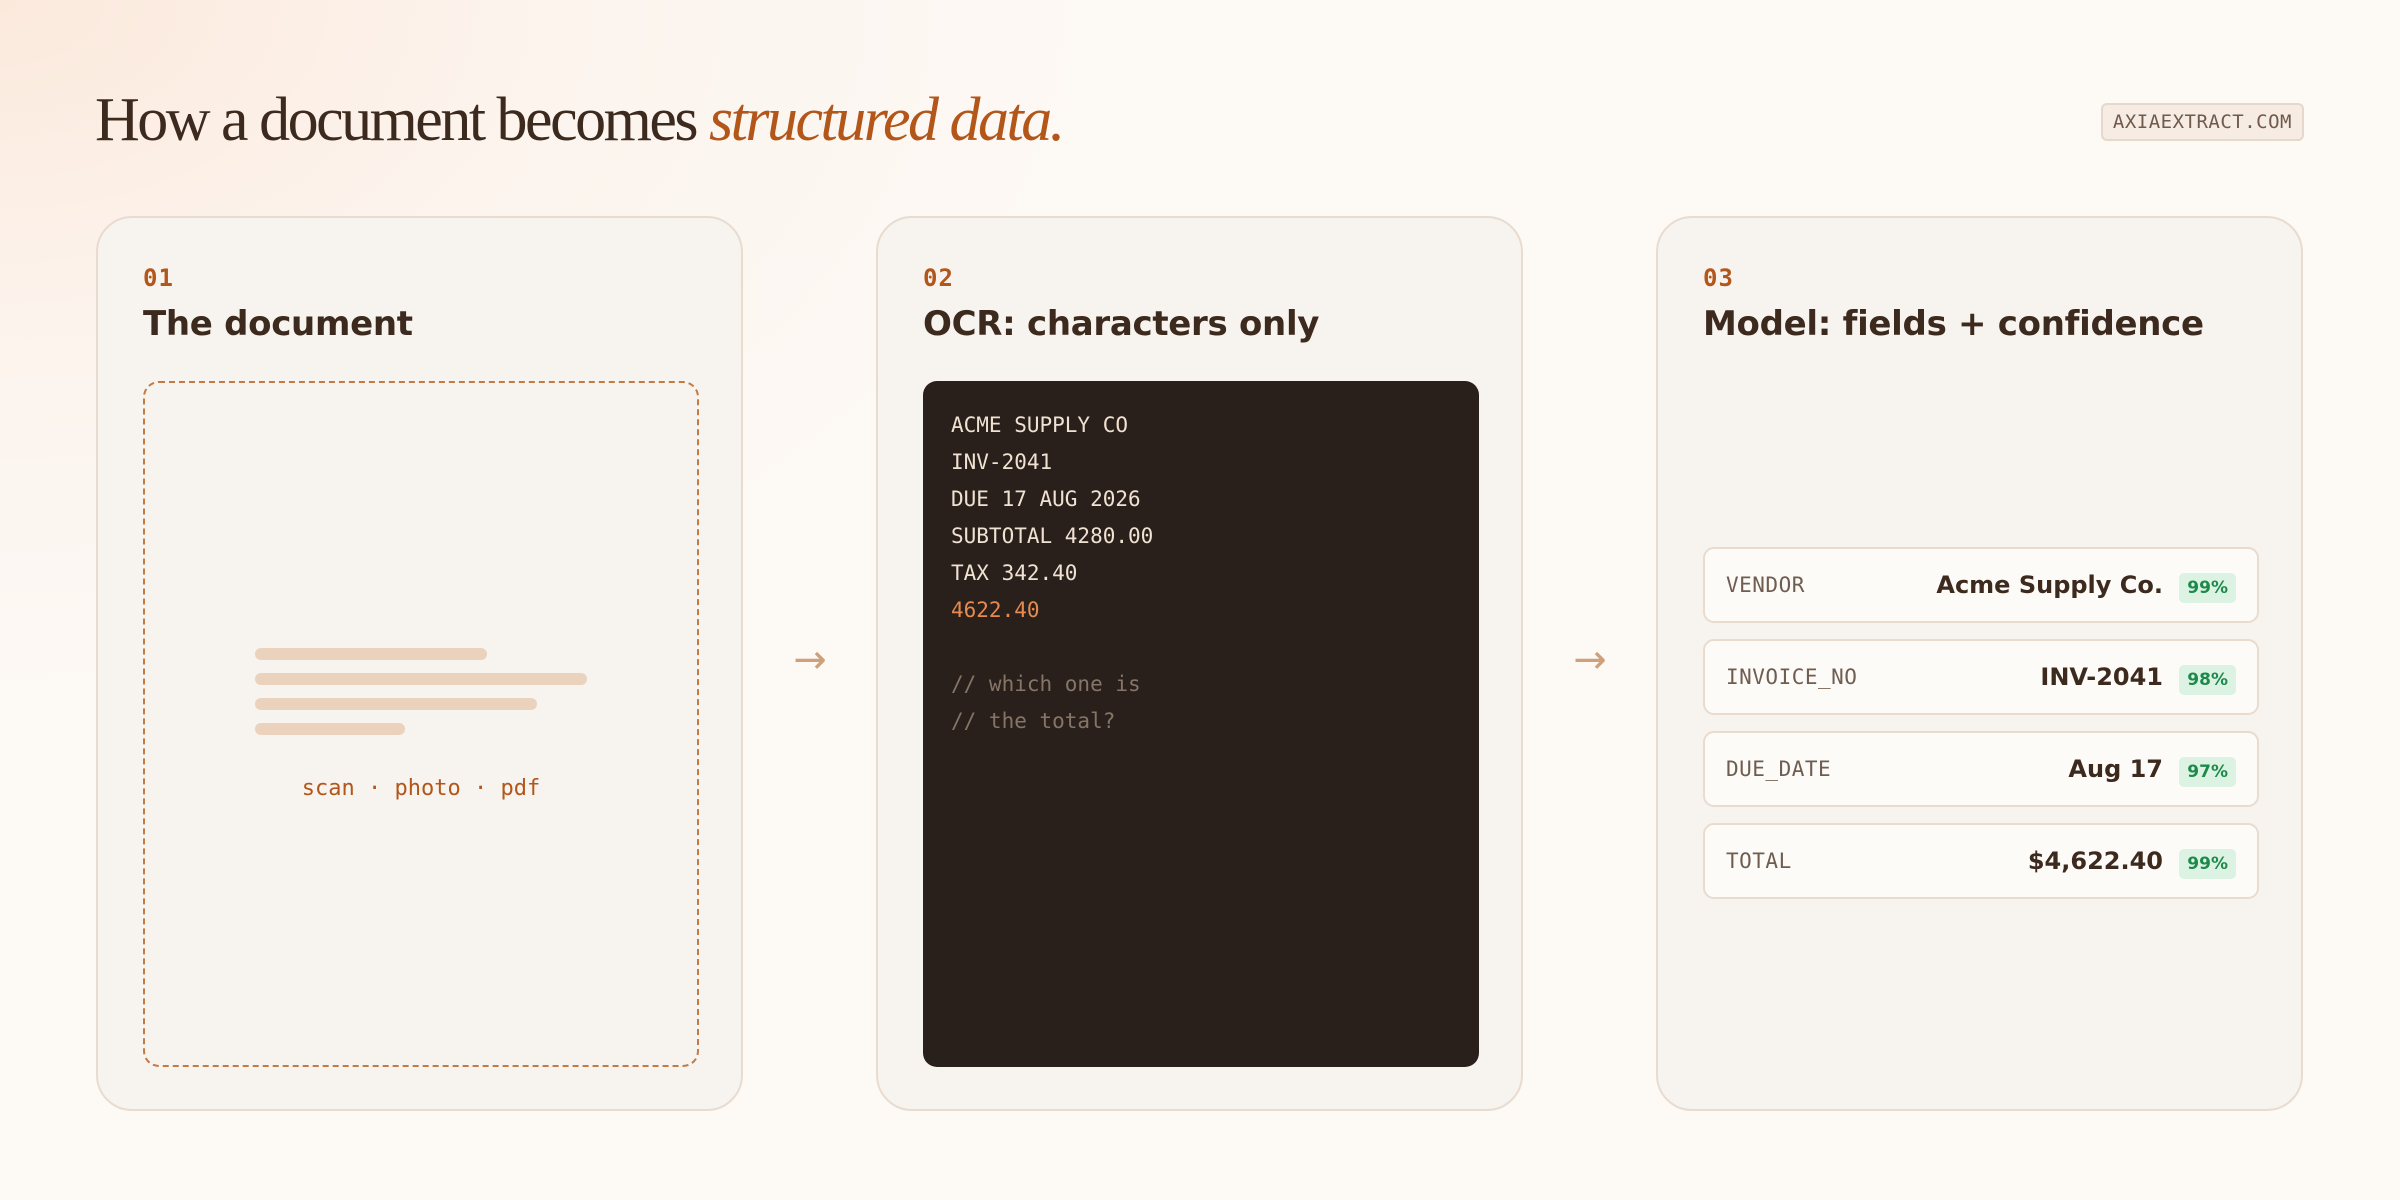  What do you see at coordinates (1014, 573) in the screenshot?
I see `ocr-line: TAX 342.40` at bounding box center [1014, 573].